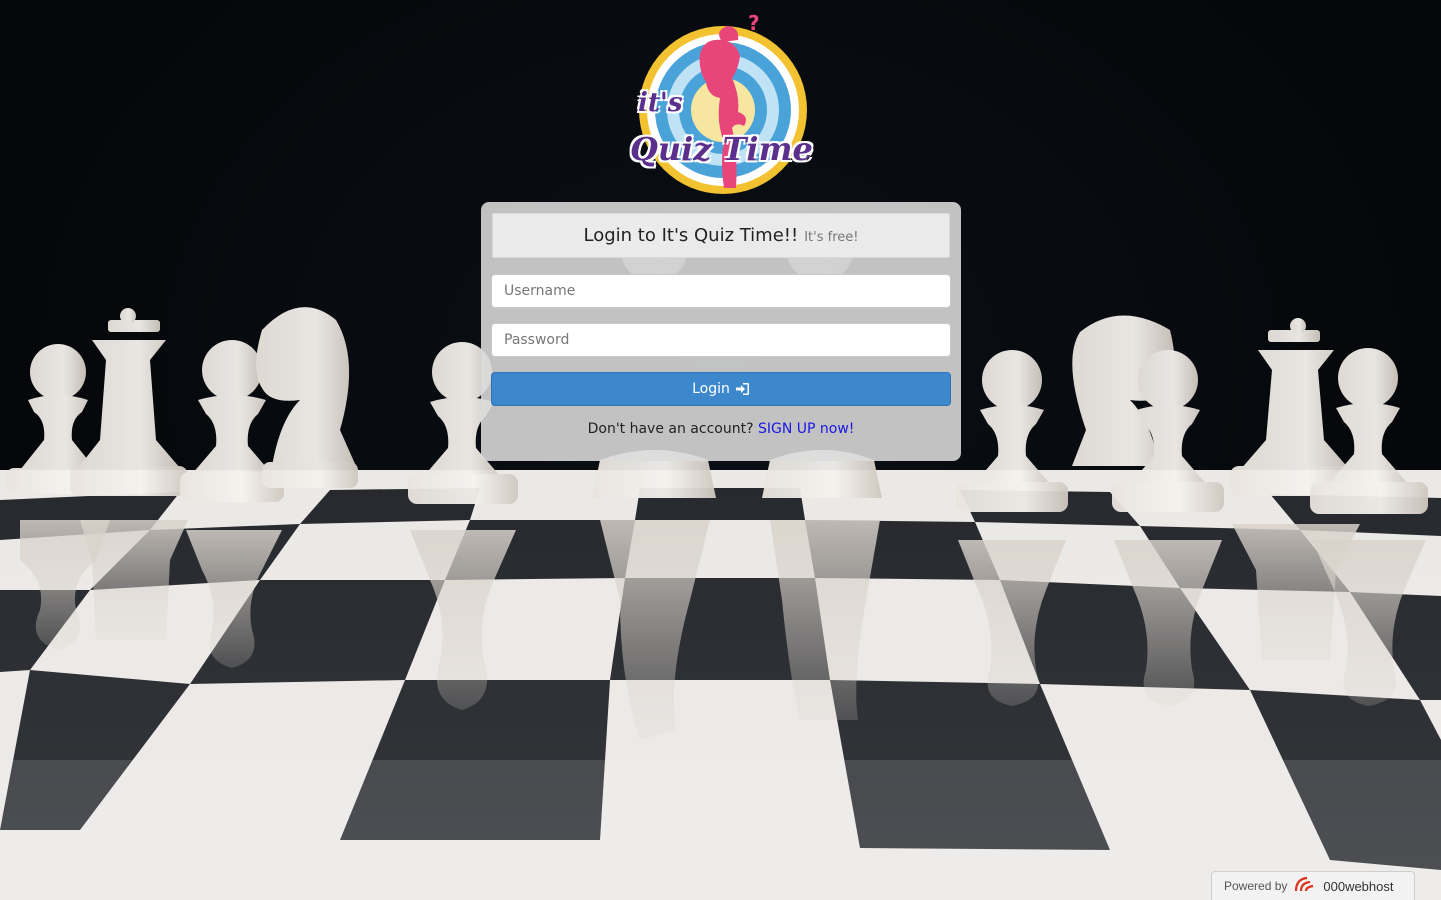  I want to click on signup-prompt: Don't have an account? SIGN UP now!, so click(721, 429).